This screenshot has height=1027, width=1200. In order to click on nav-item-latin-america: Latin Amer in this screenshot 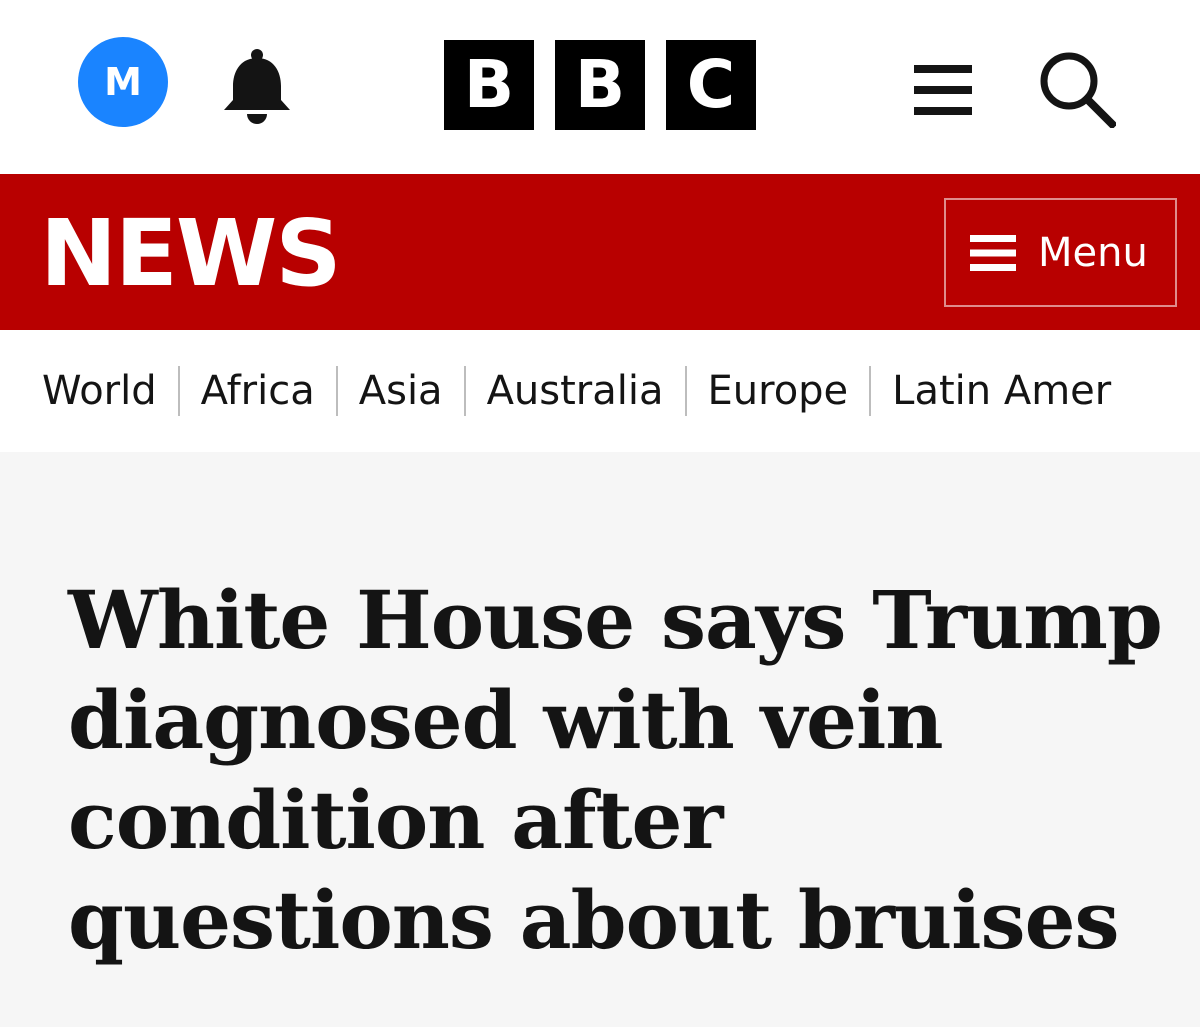, I will do `click(1001, 391)`.